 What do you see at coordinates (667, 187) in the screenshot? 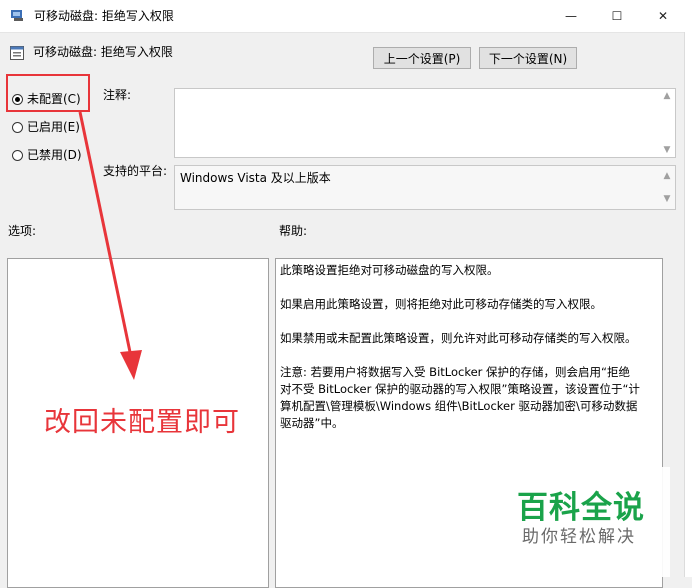
I see `platform-scrollbar: ▲ ▼` at bounding box center [667, 187].